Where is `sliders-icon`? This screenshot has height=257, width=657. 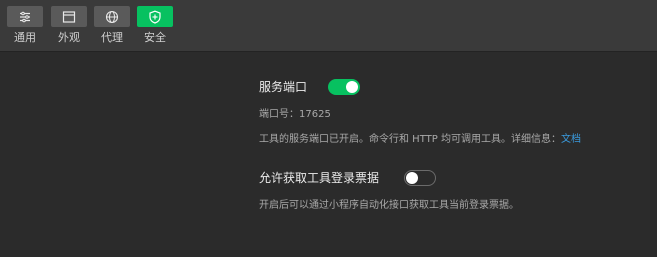 sliders-icon is located at coordinates (25, 17).